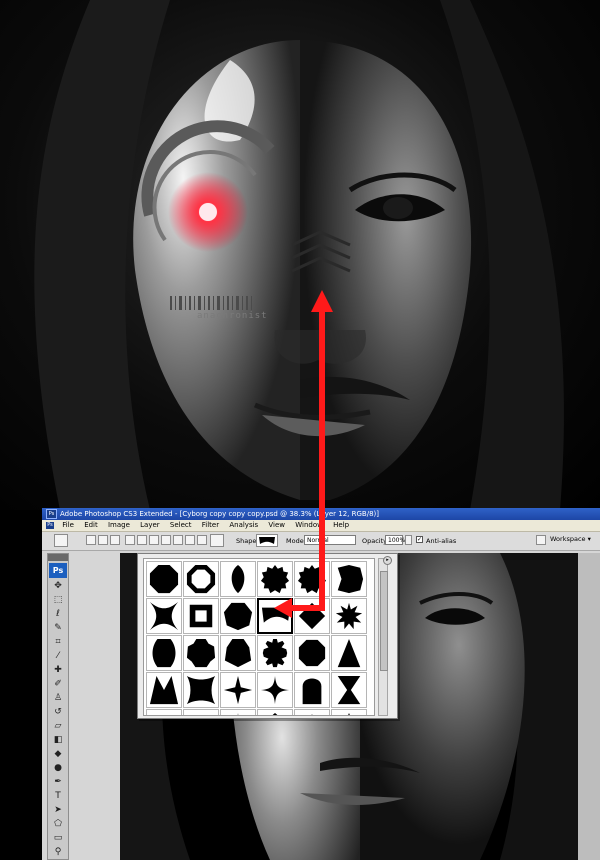  I want to click on menu-analysis: Analysis, so click(243, 525).